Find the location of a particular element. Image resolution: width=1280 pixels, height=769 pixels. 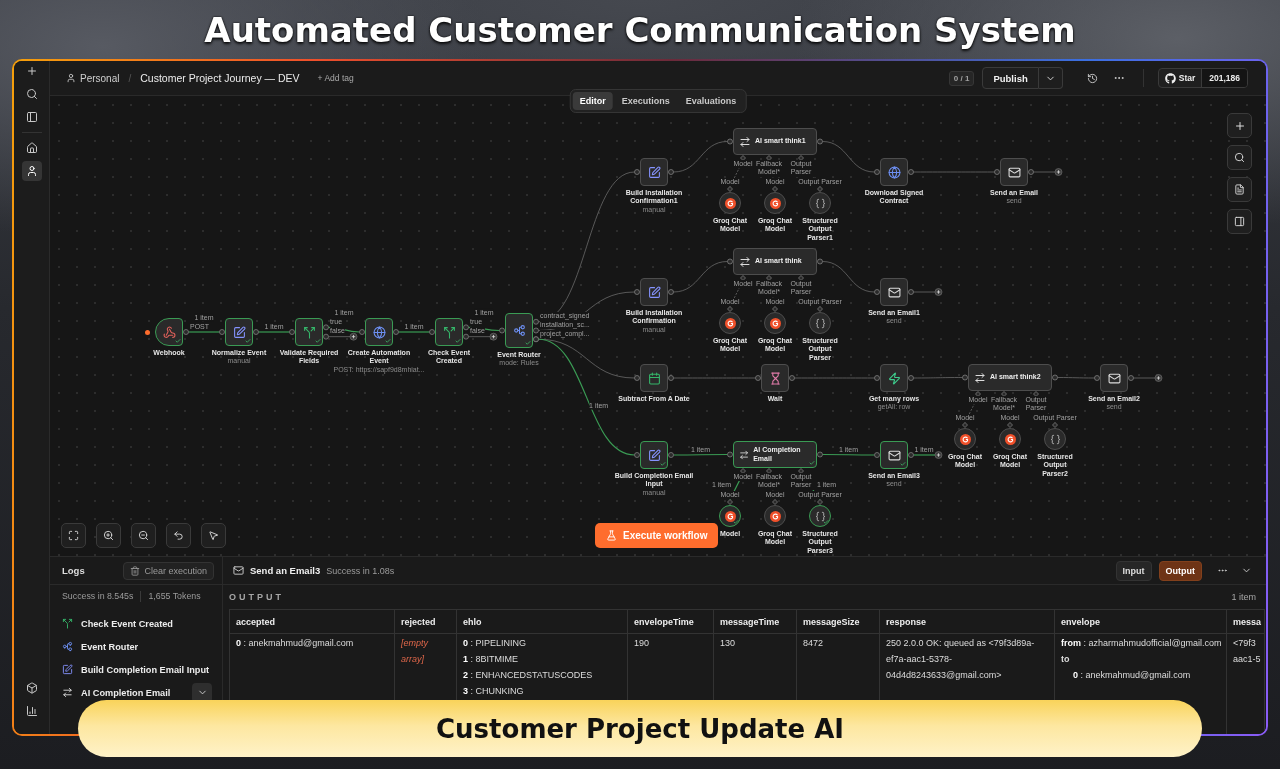

output-node-name: Send an Email3 is located at coordinates (285, 570).